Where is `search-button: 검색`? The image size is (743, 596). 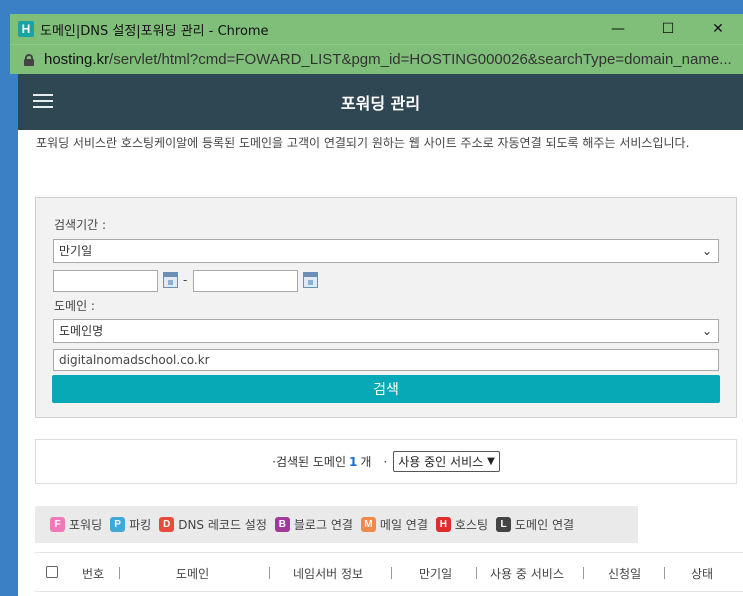
search-button: 검색 is located at coordinates (386, 389).